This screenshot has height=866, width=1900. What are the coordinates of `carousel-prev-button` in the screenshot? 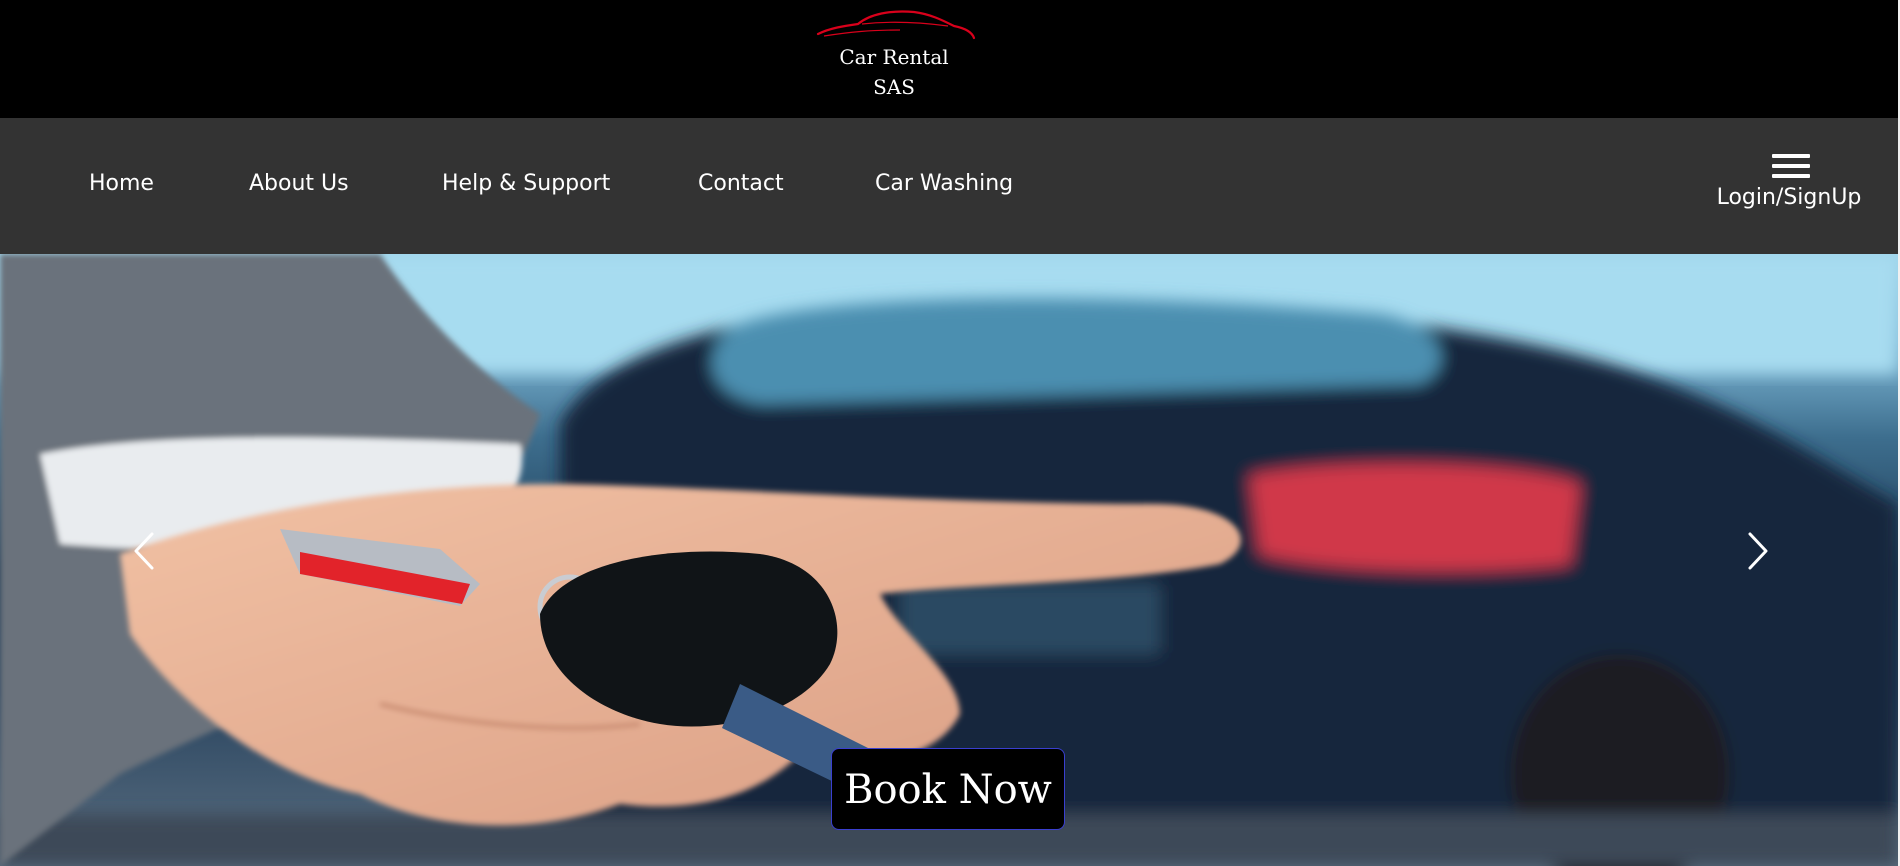 It's located at (146, 551).